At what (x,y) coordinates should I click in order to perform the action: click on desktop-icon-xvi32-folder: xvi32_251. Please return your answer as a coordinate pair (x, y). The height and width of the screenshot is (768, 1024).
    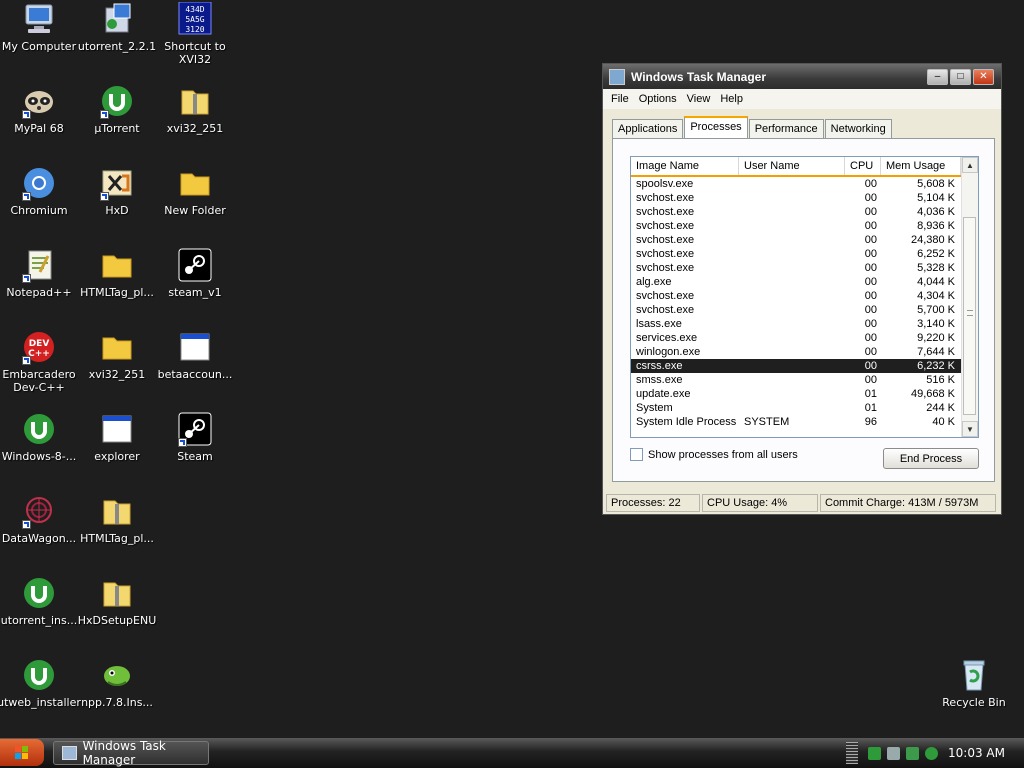
    Looking at the image, I should click on (117, 365).